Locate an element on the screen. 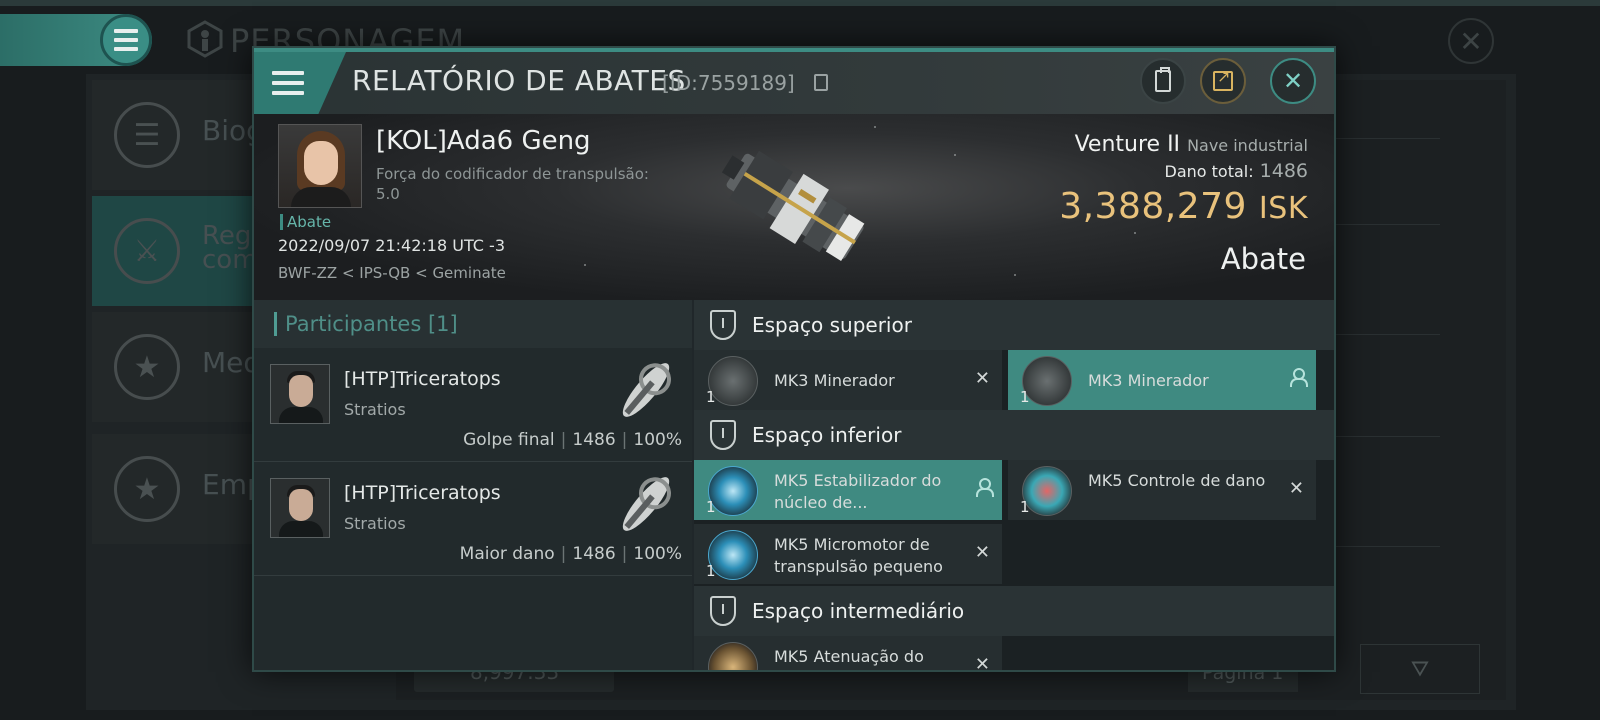 This screenshot has height=720, width=1600. module-name: MK5 Micromotor de transpulsão pequeno is located at coordinates (858, 555).